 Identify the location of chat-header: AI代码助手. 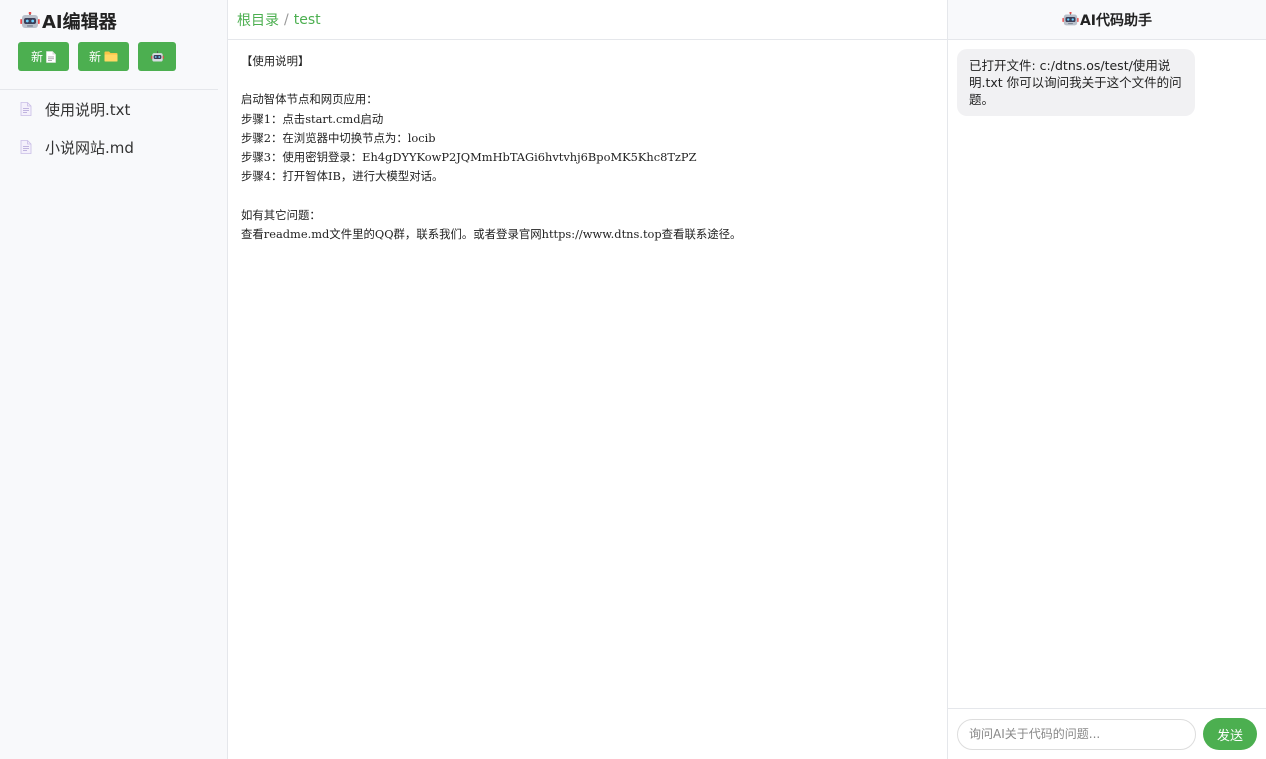
(1107, 20).